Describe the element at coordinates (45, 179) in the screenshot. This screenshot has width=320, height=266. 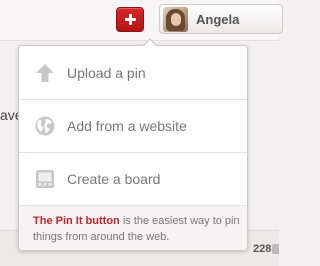
I see `board-icon` at that location.